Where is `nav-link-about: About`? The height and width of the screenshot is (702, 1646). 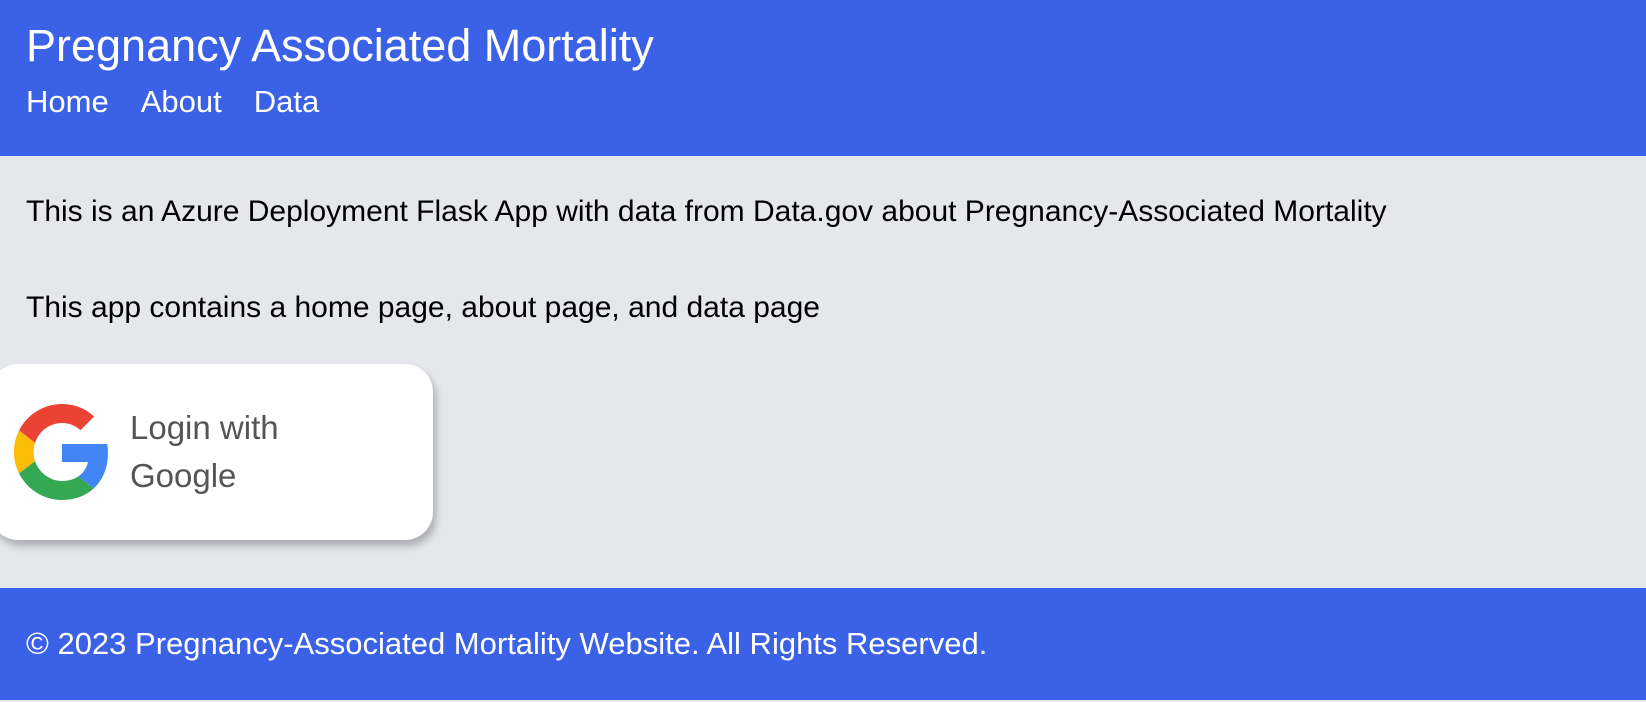
nav-link-about: About is located at coordinates (181, 102).